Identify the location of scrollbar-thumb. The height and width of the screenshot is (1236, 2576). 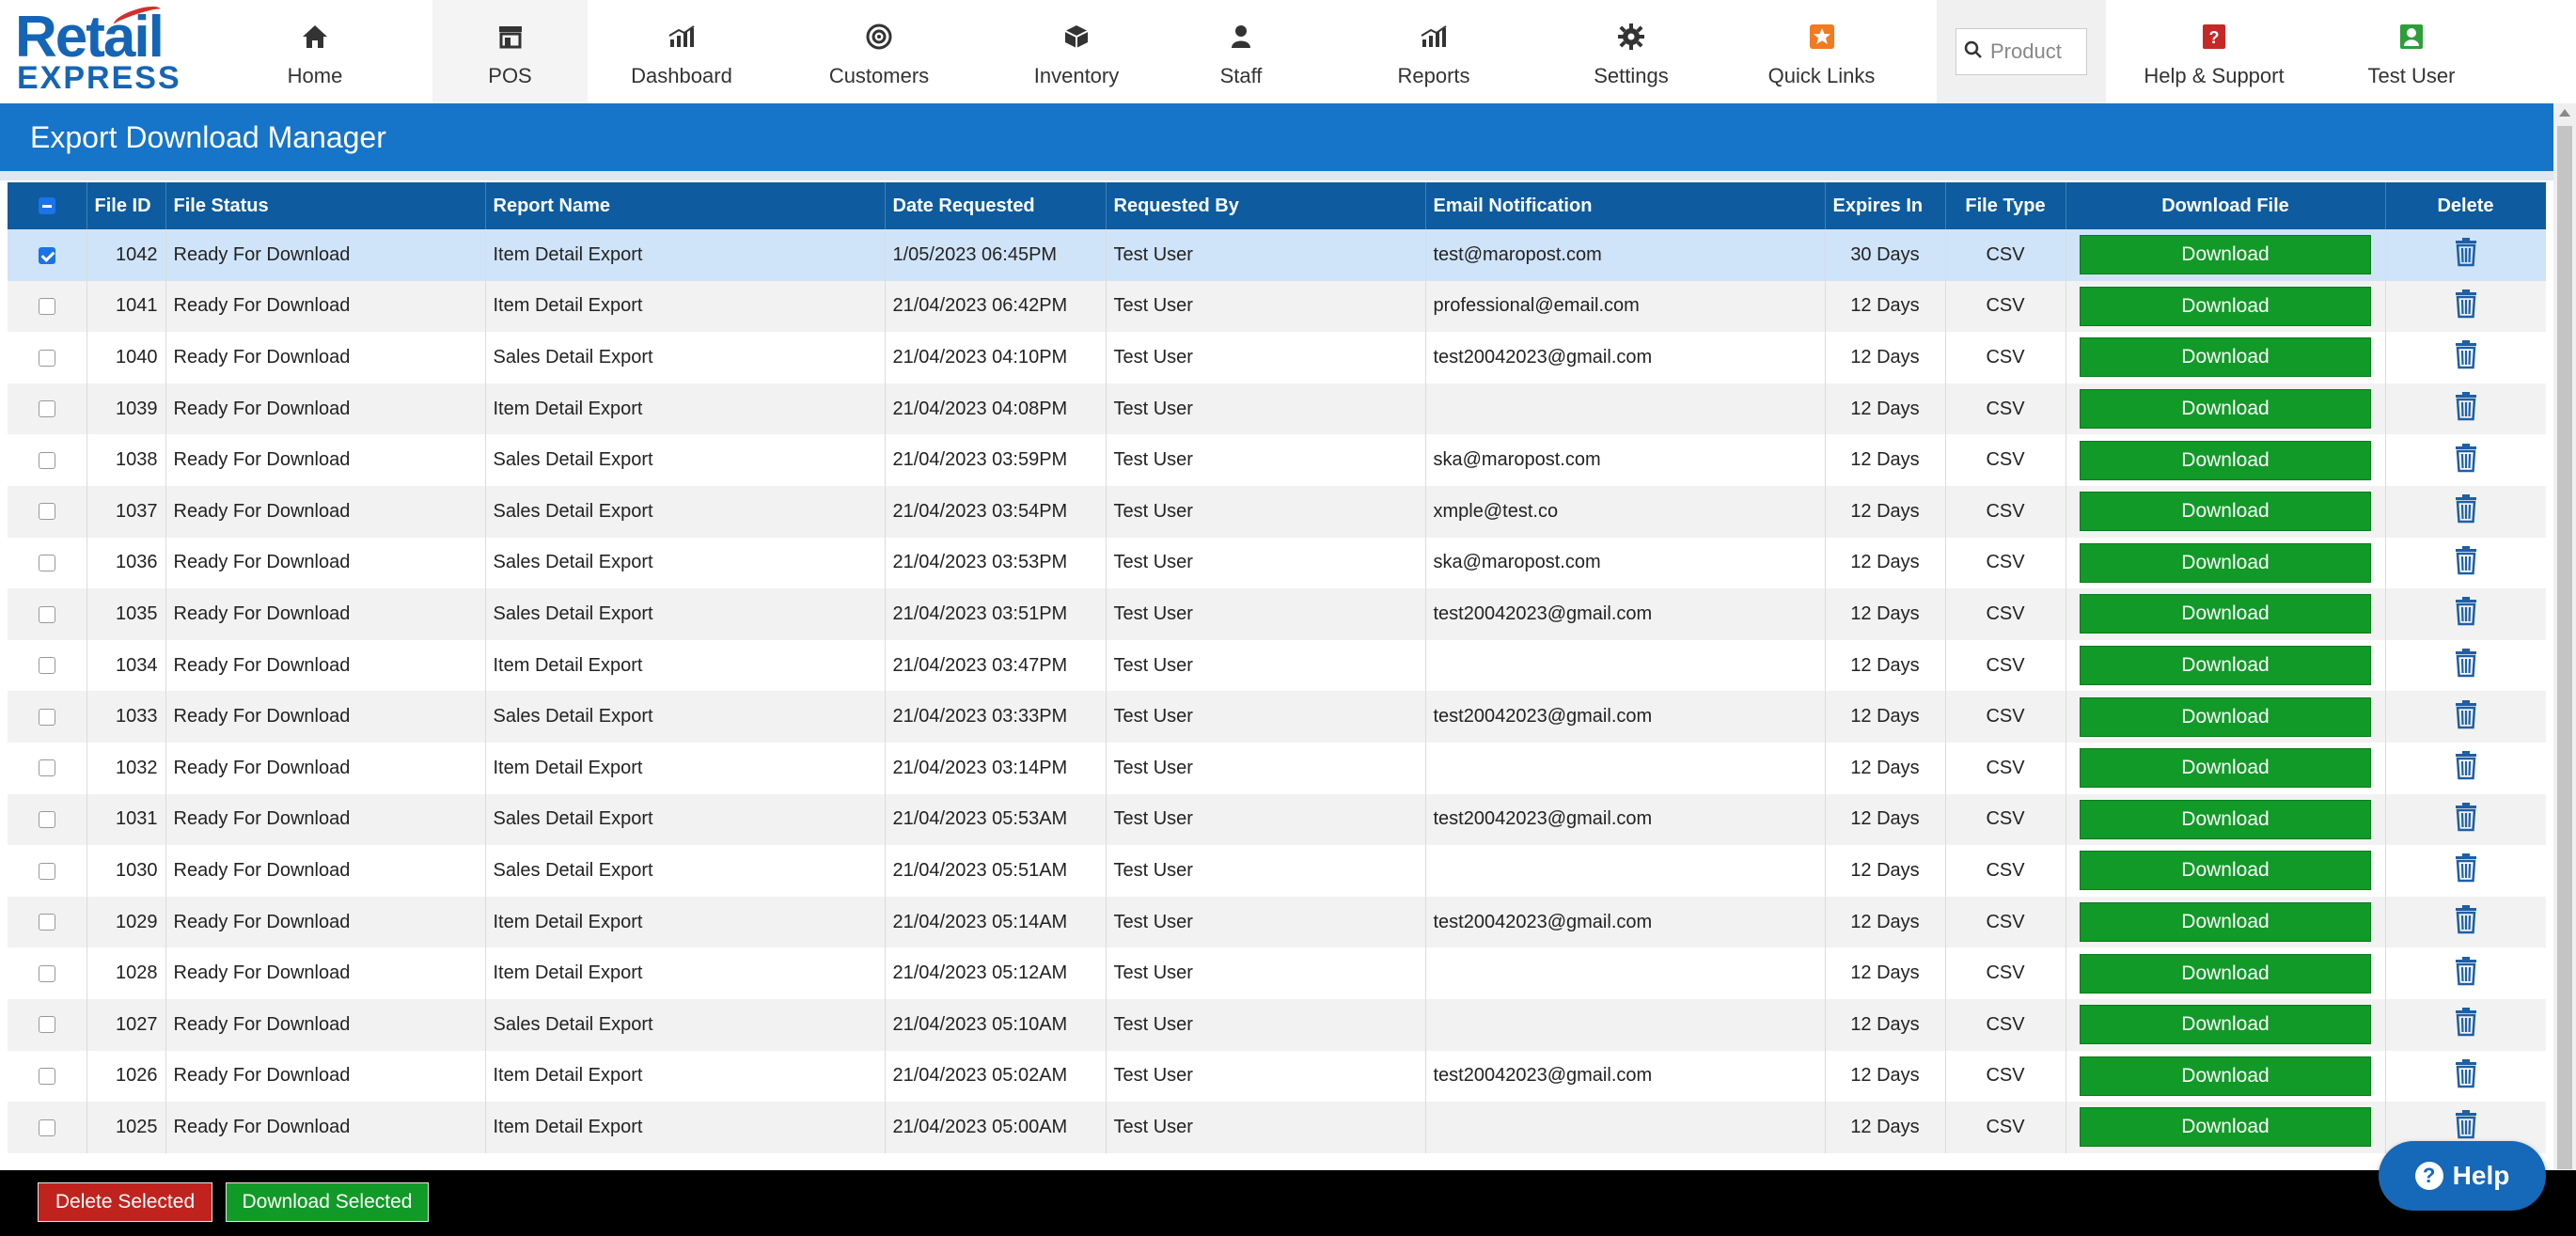
(2565, 647).